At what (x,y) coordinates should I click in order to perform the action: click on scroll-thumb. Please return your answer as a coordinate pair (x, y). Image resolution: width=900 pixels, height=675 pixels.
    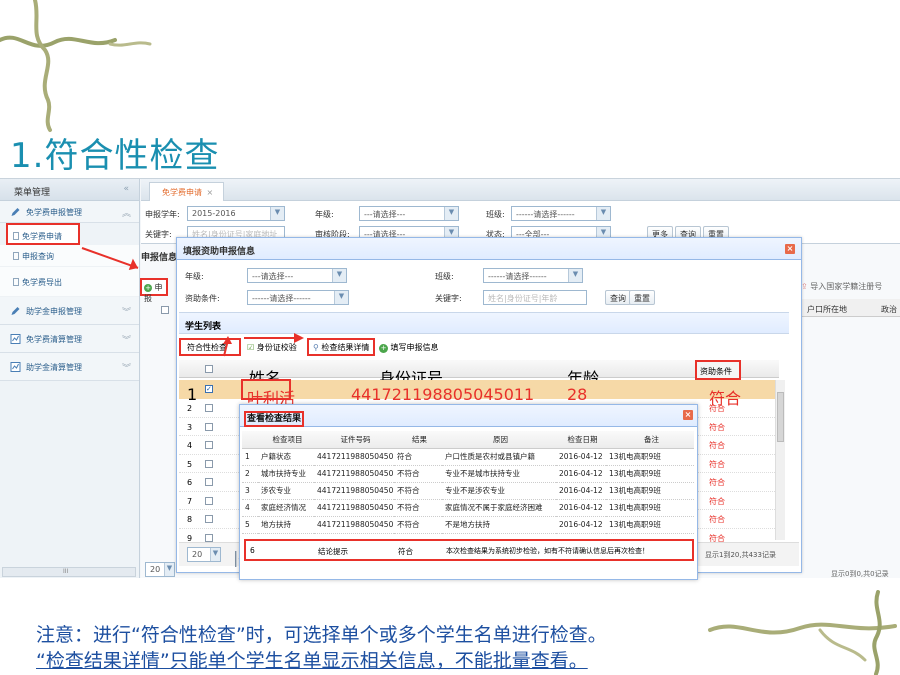
    Looking at the image, I should click on (780, 417).